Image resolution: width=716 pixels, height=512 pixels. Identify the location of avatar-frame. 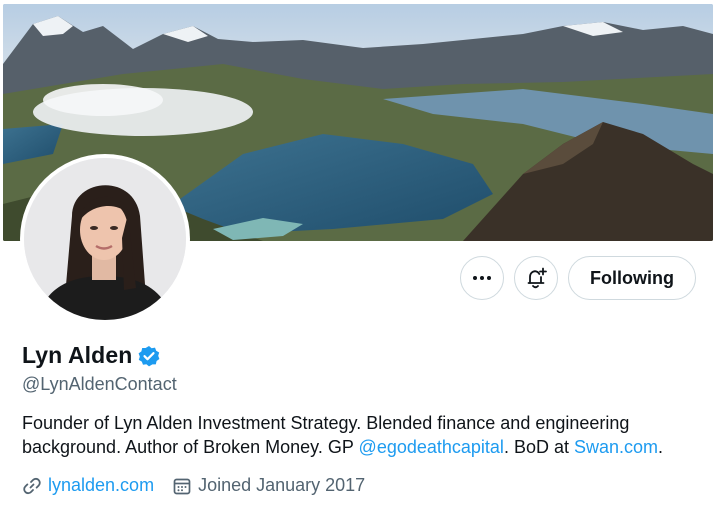
(105, 239).